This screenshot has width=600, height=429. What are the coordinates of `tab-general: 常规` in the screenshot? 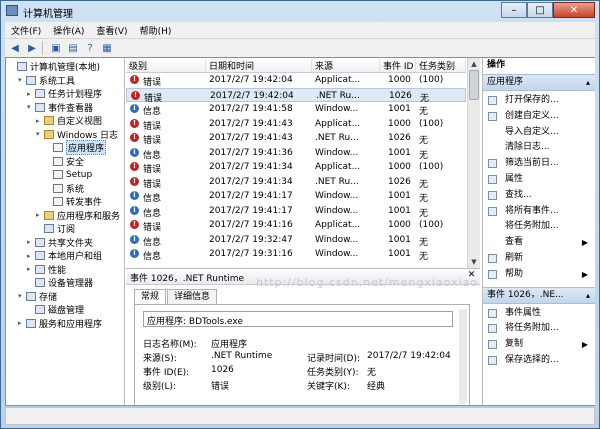 It's located at (150, 297).